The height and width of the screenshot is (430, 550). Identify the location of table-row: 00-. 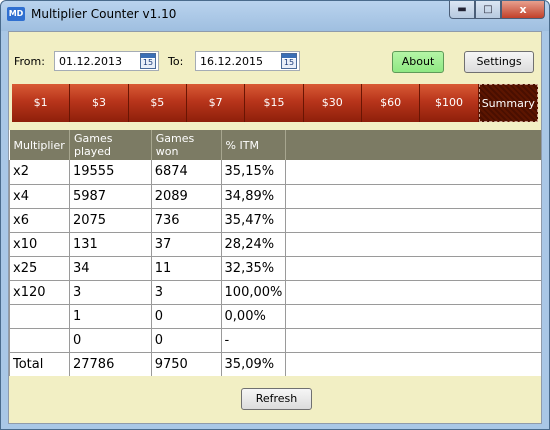
(275, 340).